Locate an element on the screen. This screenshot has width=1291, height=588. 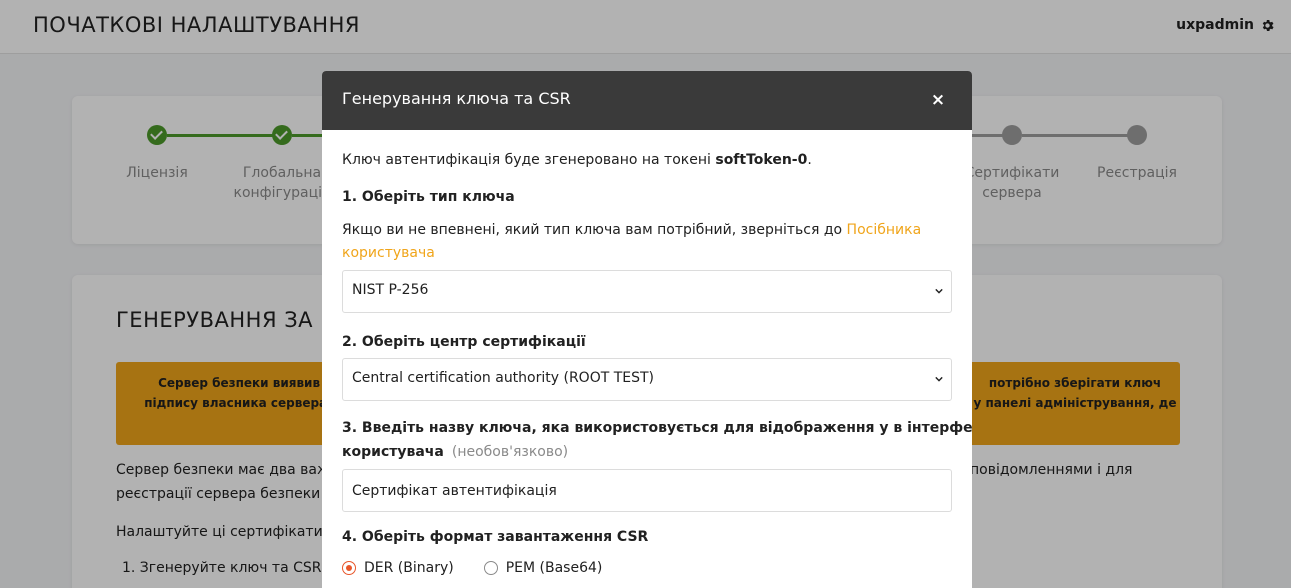
user-guide-link: користувача is located at coordinates (388, 253).